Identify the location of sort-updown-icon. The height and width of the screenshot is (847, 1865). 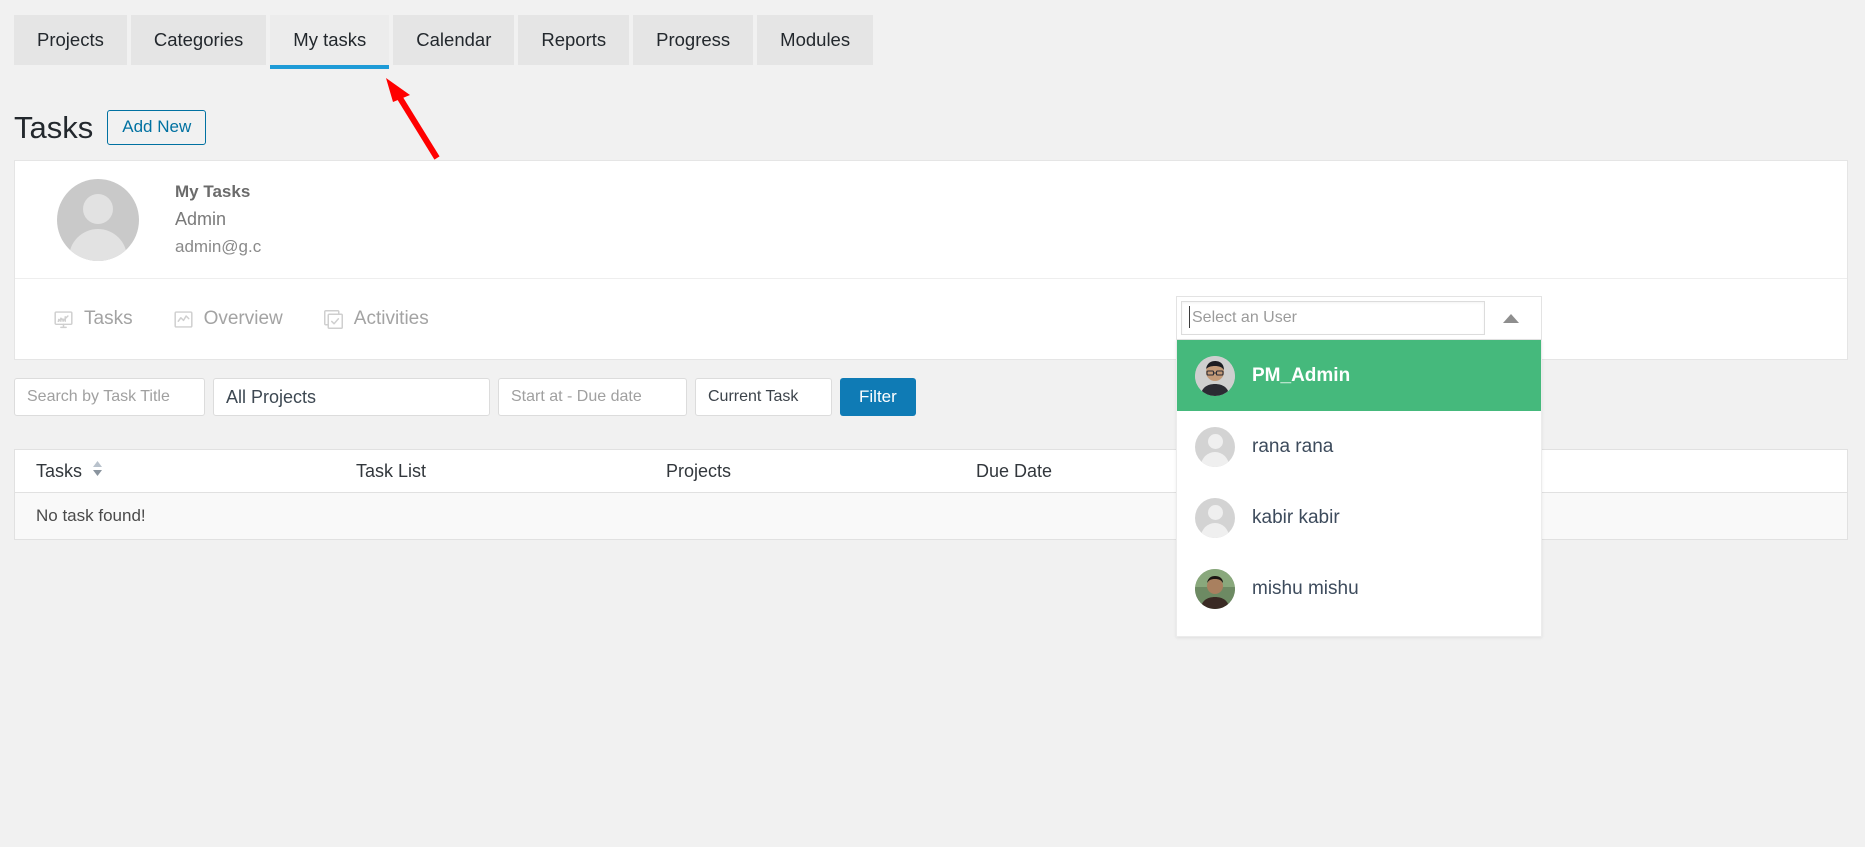
(97, 471).